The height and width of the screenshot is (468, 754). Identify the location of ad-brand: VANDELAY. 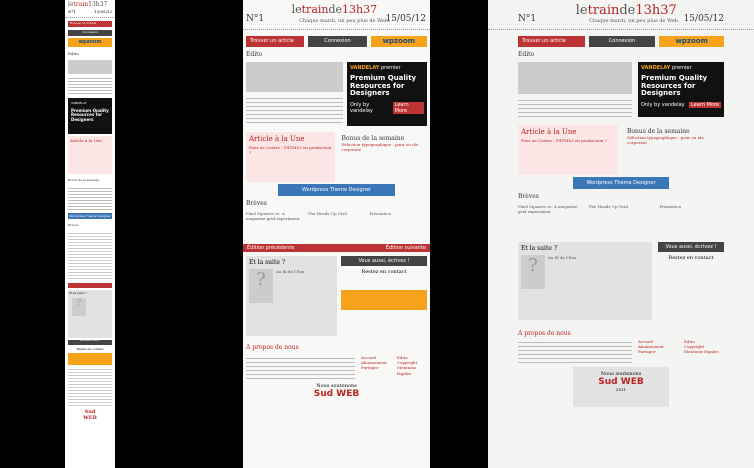
(656, 68).